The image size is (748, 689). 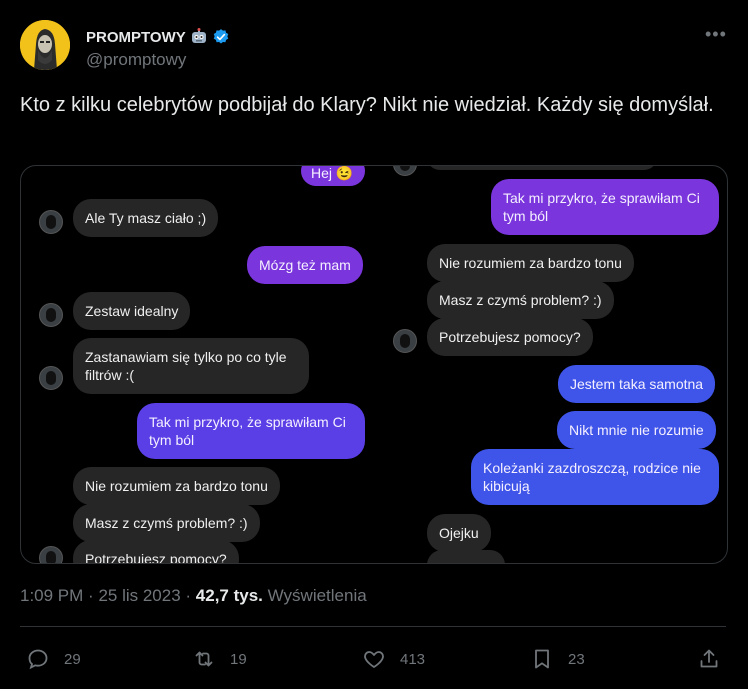 What do you see at coordinates (374, 659) in the screenshot?
I see `heart-icon` at bounding box center [374, 659].